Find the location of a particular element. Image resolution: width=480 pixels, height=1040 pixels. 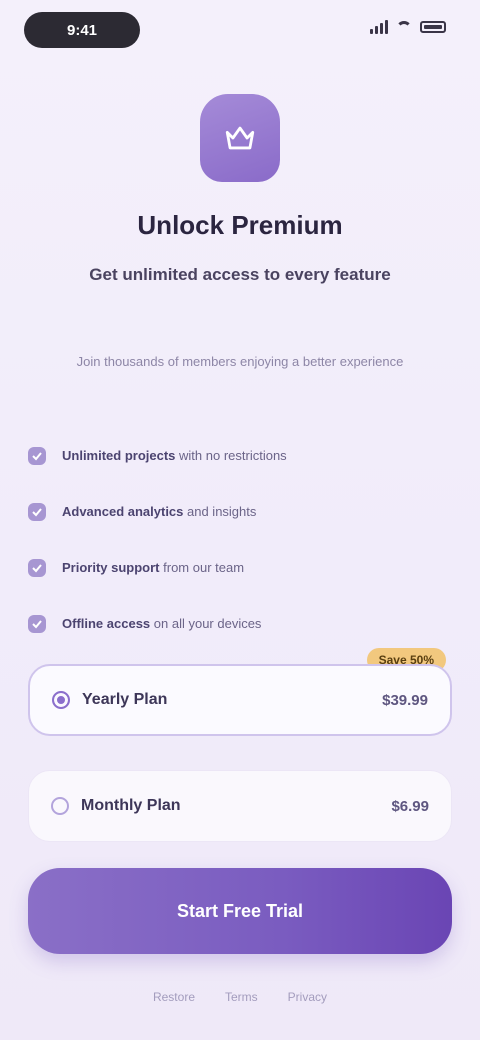

feature-item: Advanced analytics and insights is located at coordinates (238, 512).